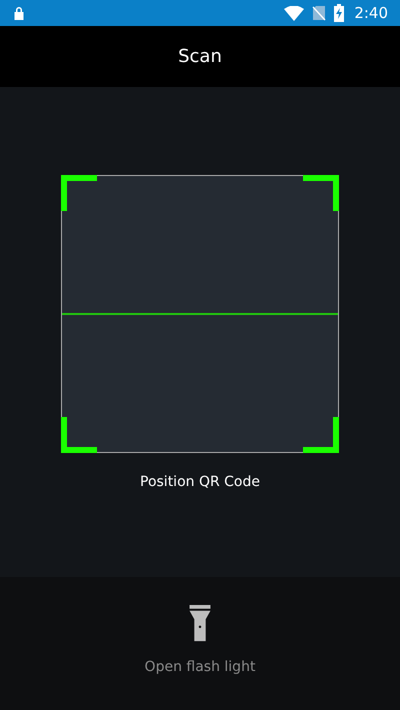  What do you see at coordinates (200, 482) in the screenshot?
I see `scan-hint: Position QR Code` at bounding box center [200, 482].